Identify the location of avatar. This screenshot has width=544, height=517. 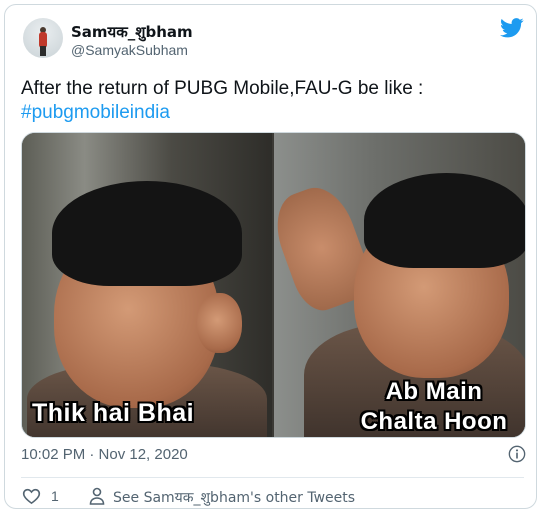
(43, 38).